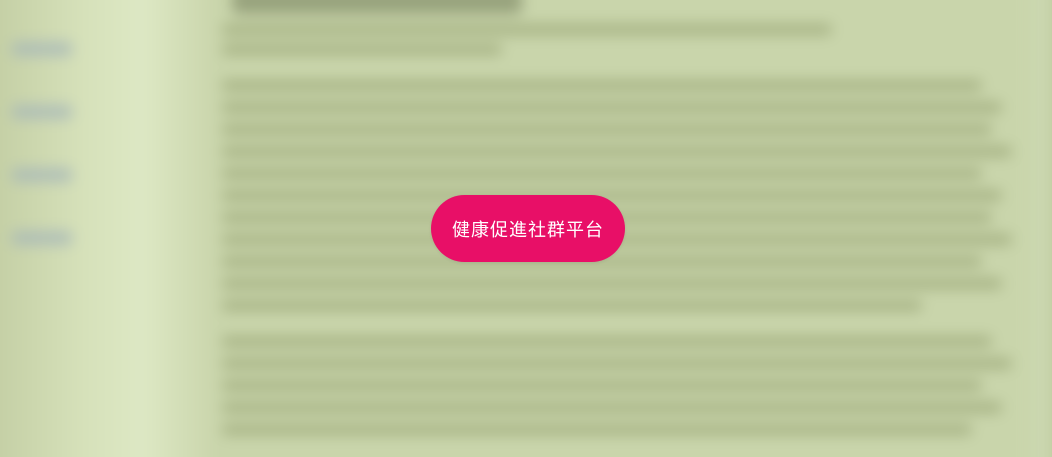 The width and height of the screenshot is (1052, 457). I want to click on platform-entry-button: 健康促進社群平台, so click(528, 228).